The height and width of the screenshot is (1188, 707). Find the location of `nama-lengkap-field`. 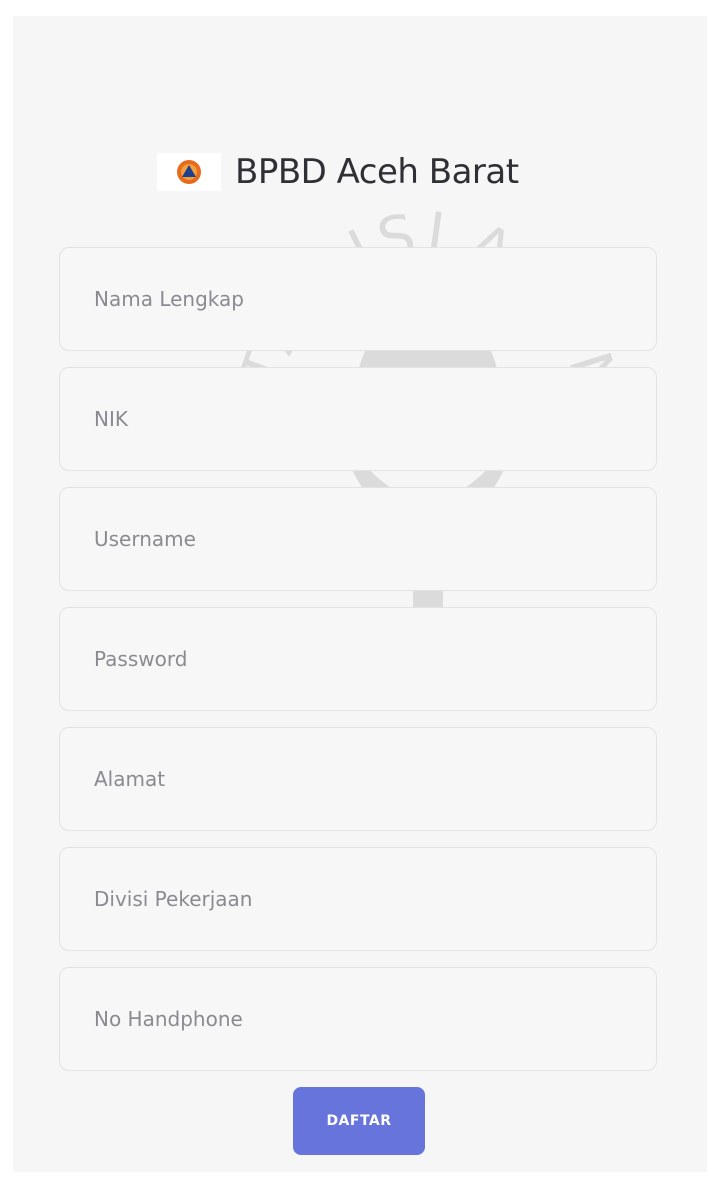

nama-lengkap-field is located at coordinates (358, 299).